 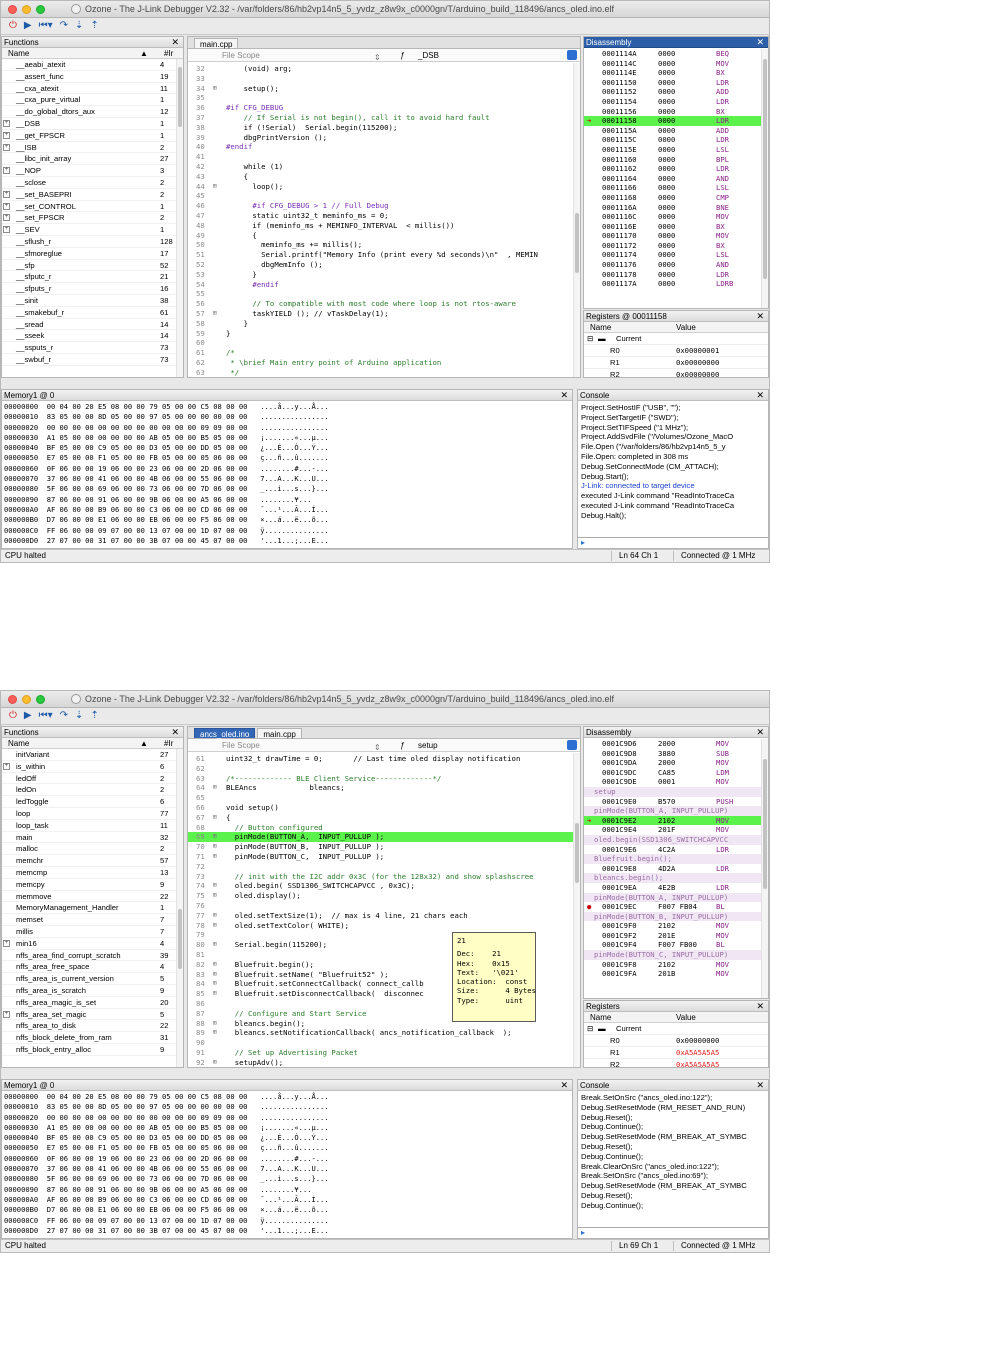 I want to click on play-icon: ▶, so click(x=28, y=716).